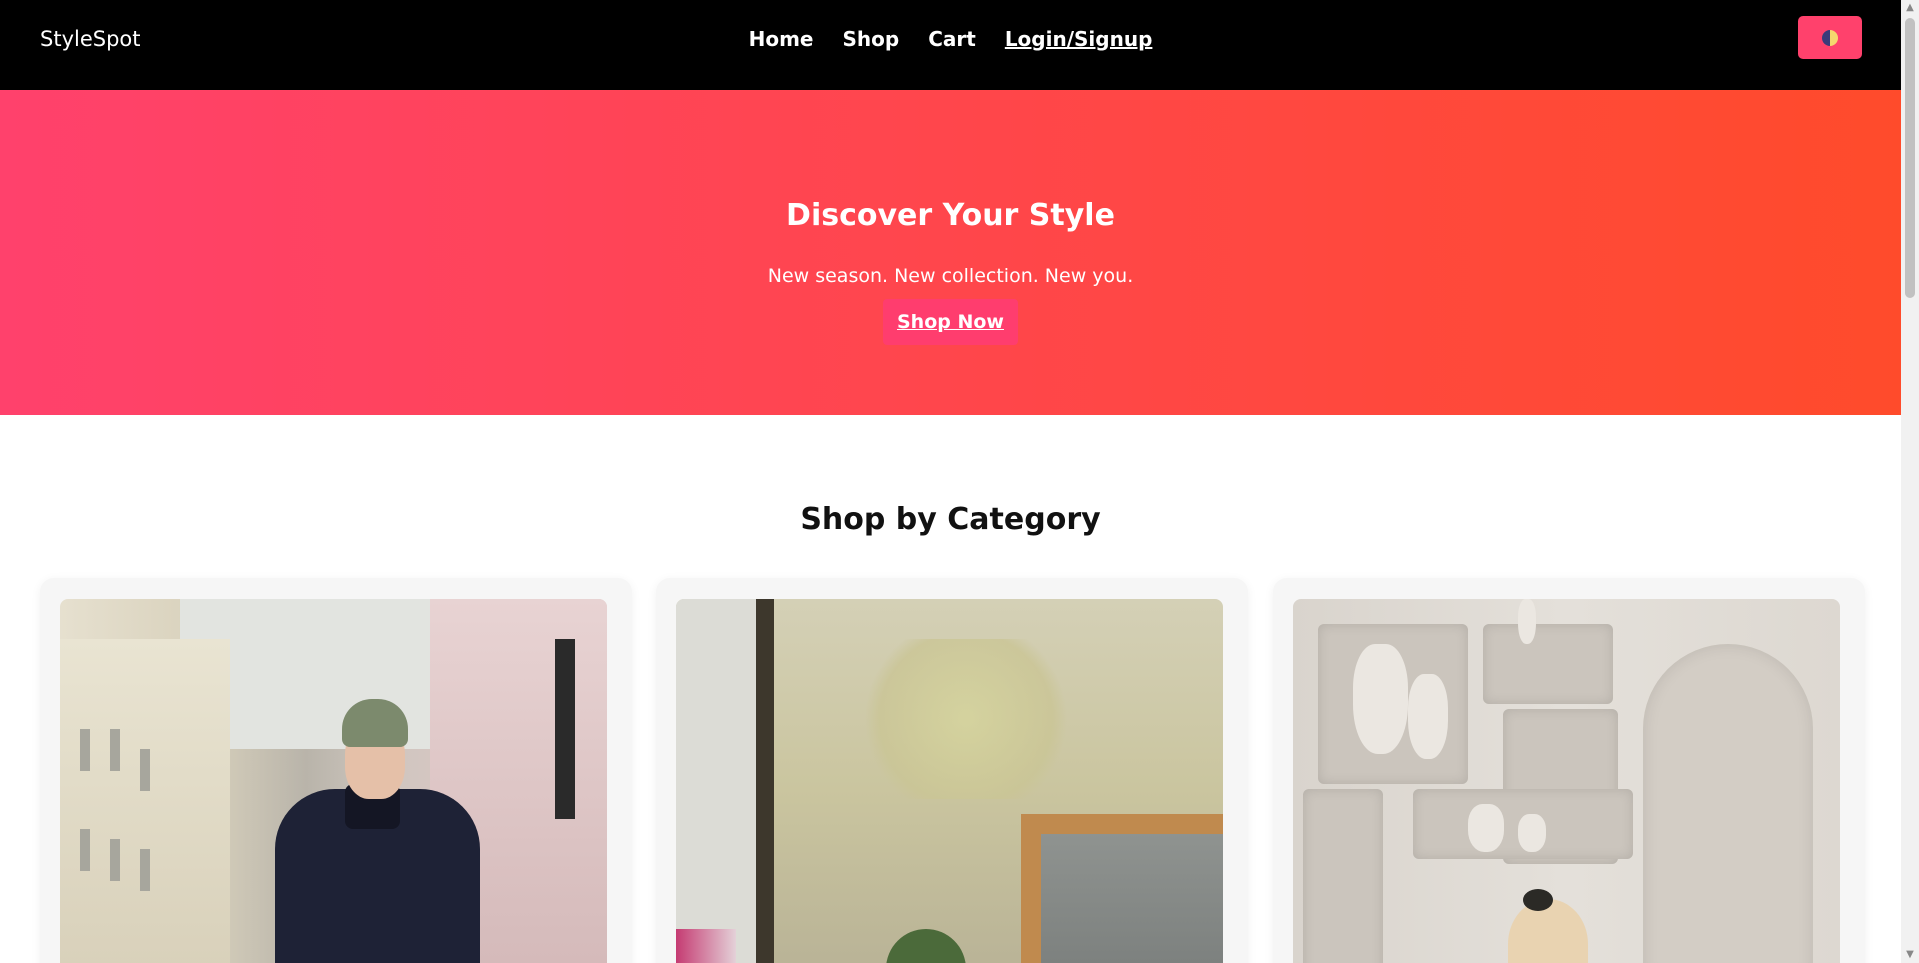 The height and width of the screenshot is (963, 1919). Describe the element at coordinates (871, 39) in the screenshot. I see `nav-link-shop: Shop` at that location.